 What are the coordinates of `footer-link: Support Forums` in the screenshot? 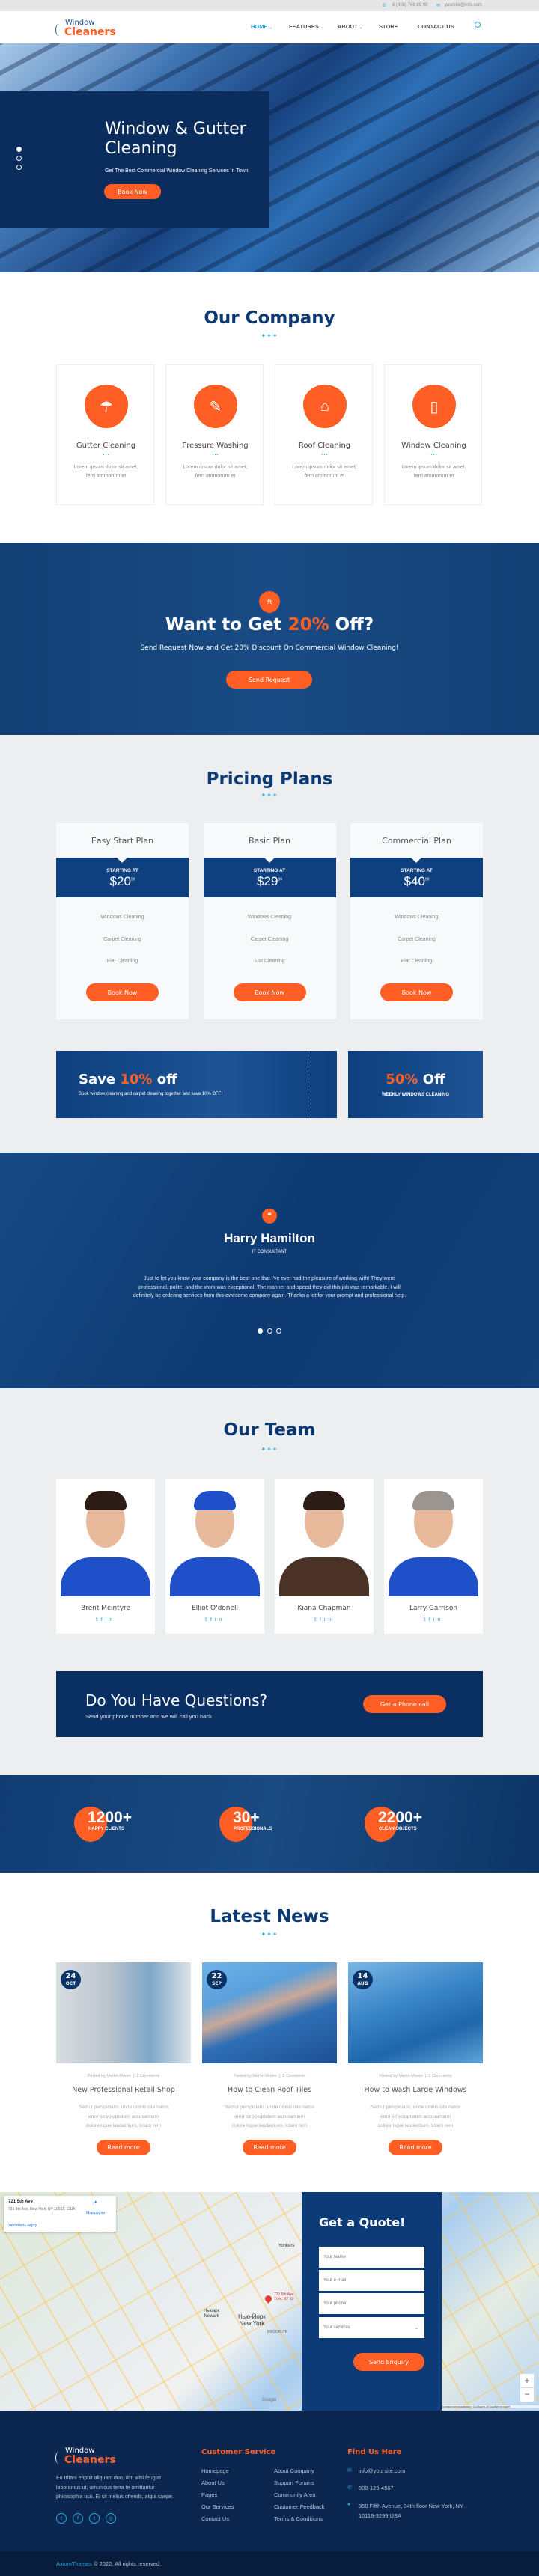 It's located at (294, 2482).